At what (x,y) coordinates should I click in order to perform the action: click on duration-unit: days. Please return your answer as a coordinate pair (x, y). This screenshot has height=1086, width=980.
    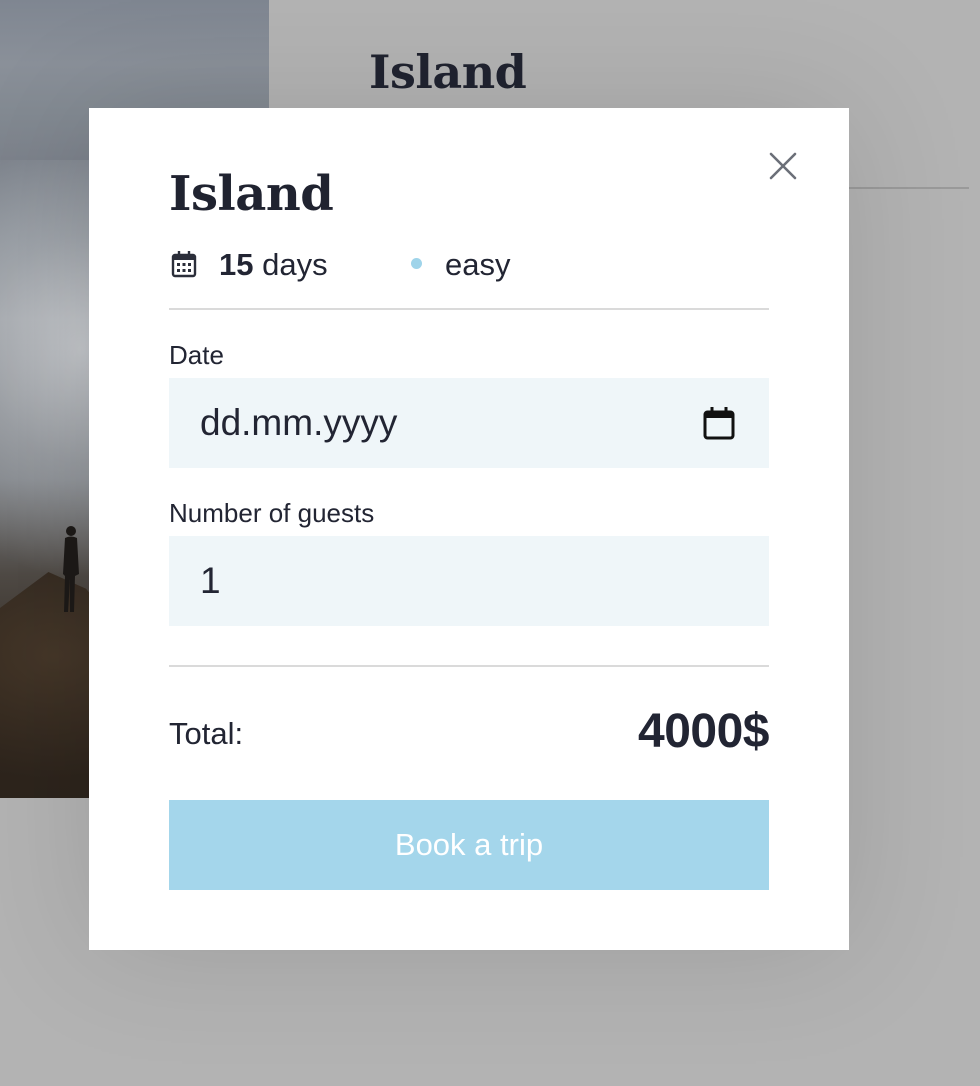
    Looking at the image, I should click on (295, 264).